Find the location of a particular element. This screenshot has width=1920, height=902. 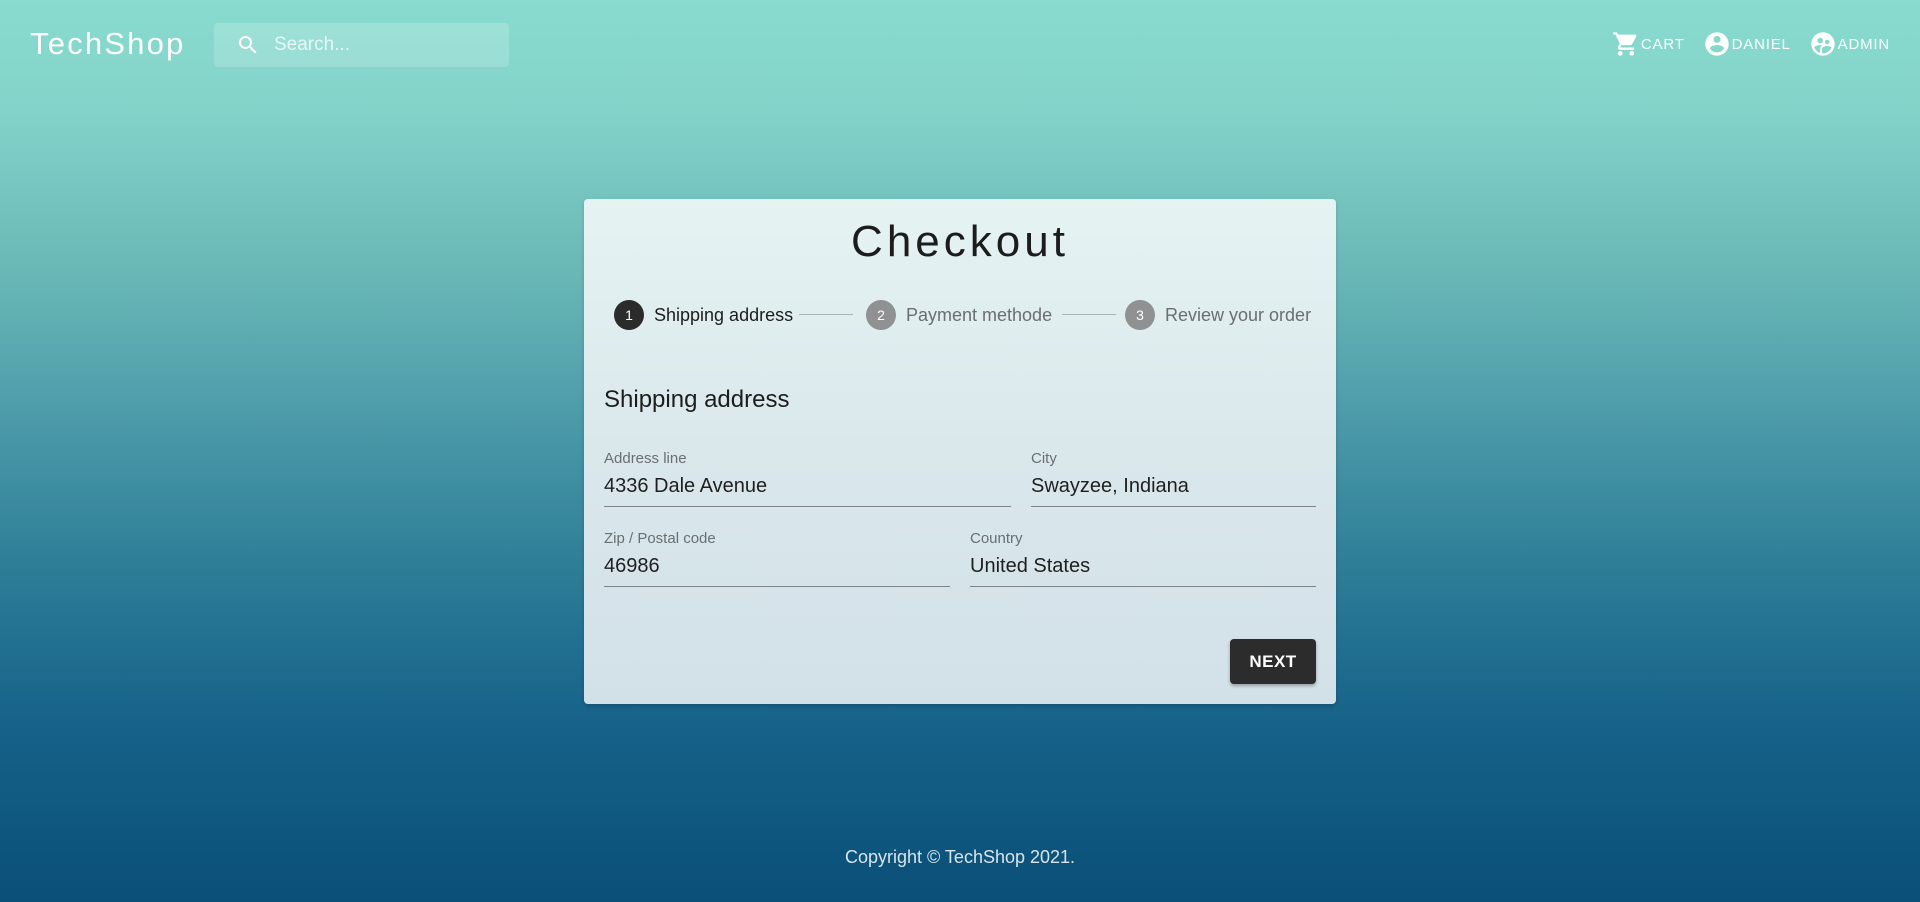

admin-menu: ADMIN is located at coordinates (1849, 44).